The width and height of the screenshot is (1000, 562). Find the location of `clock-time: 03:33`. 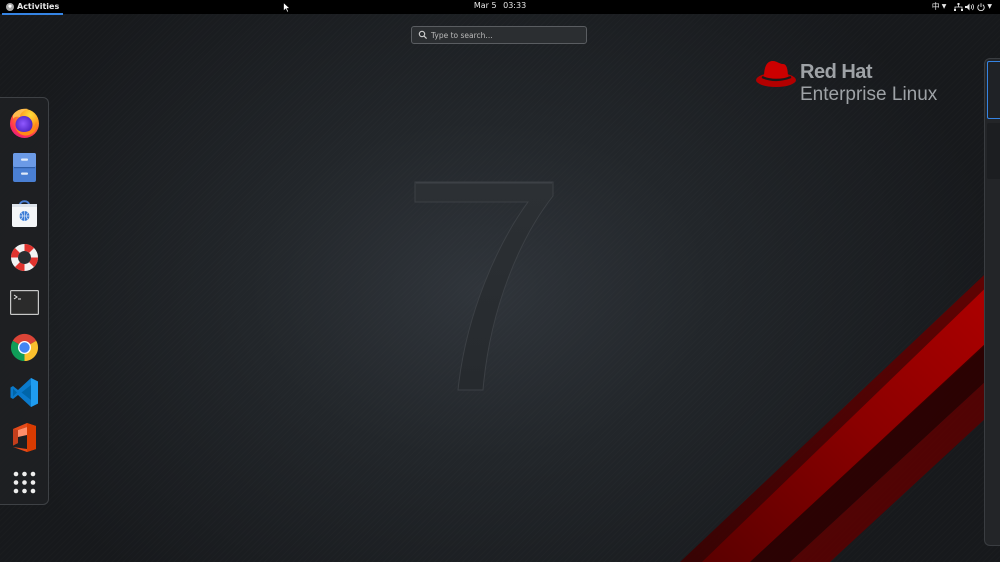

clock-time: 03:33 is located at coordinates (515, 5).